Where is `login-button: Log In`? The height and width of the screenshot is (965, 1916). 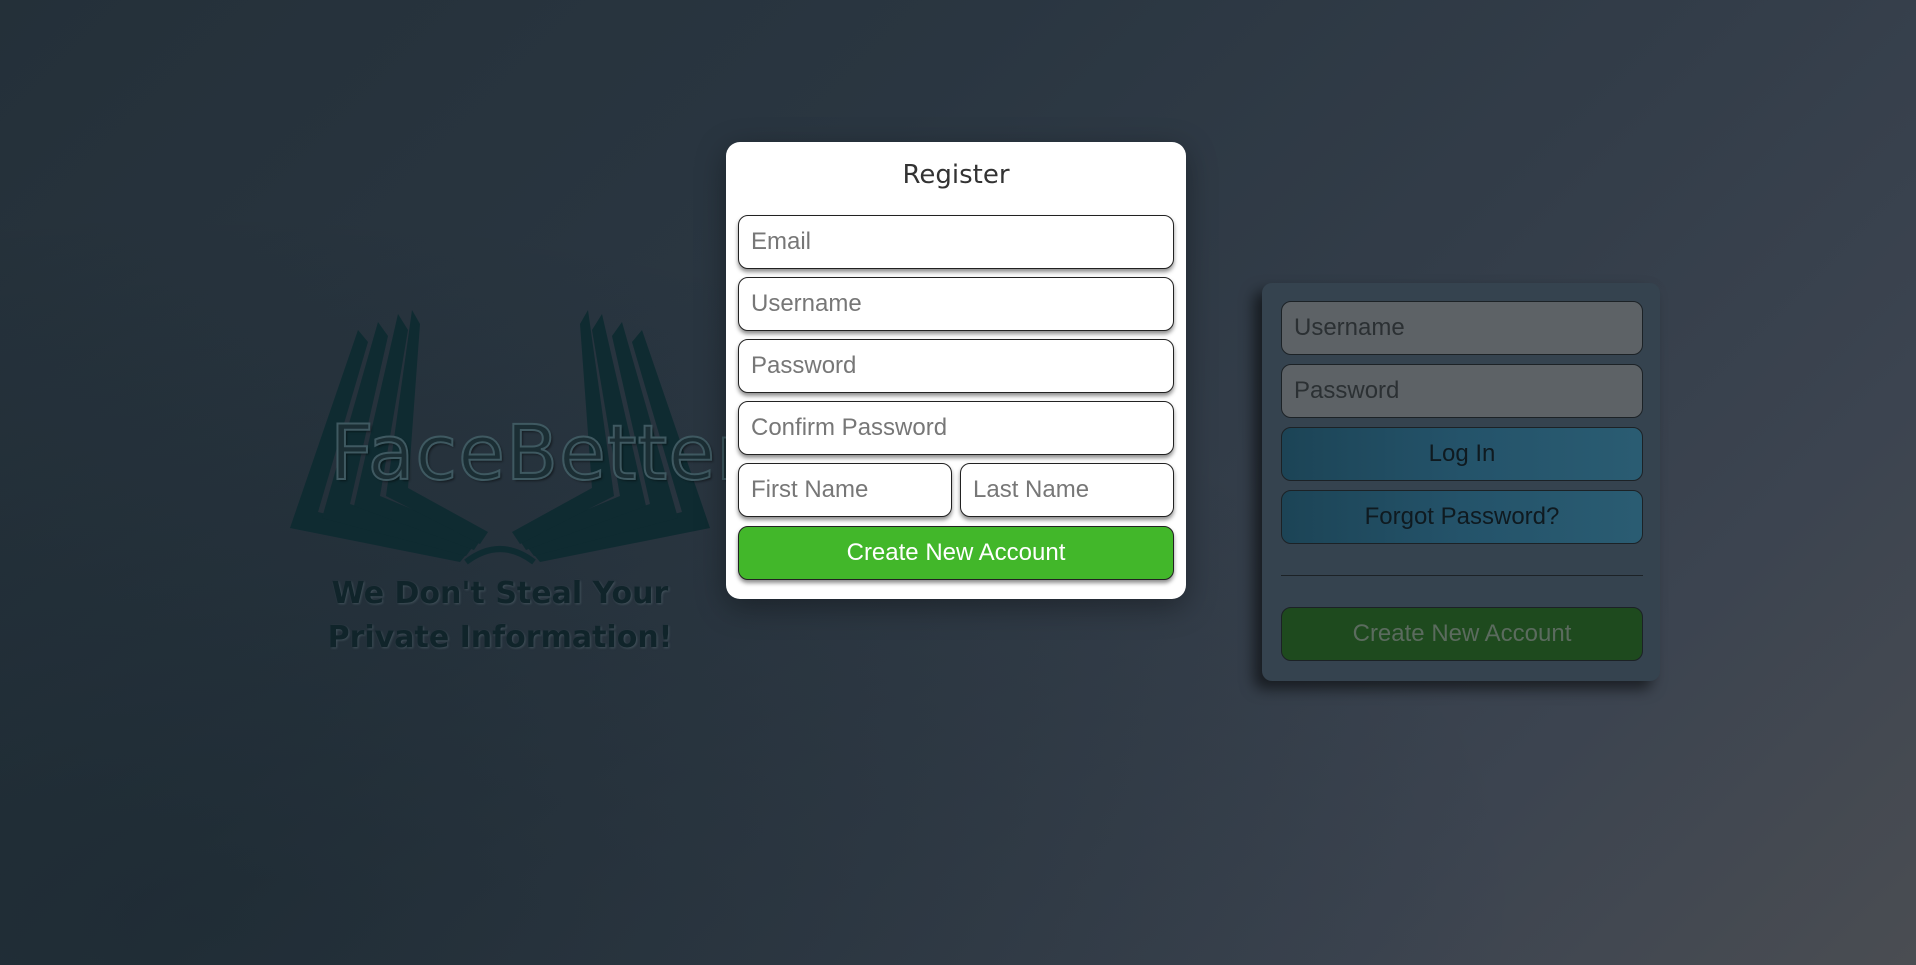
login-button: Log In is located at coordinates (1462, 454).